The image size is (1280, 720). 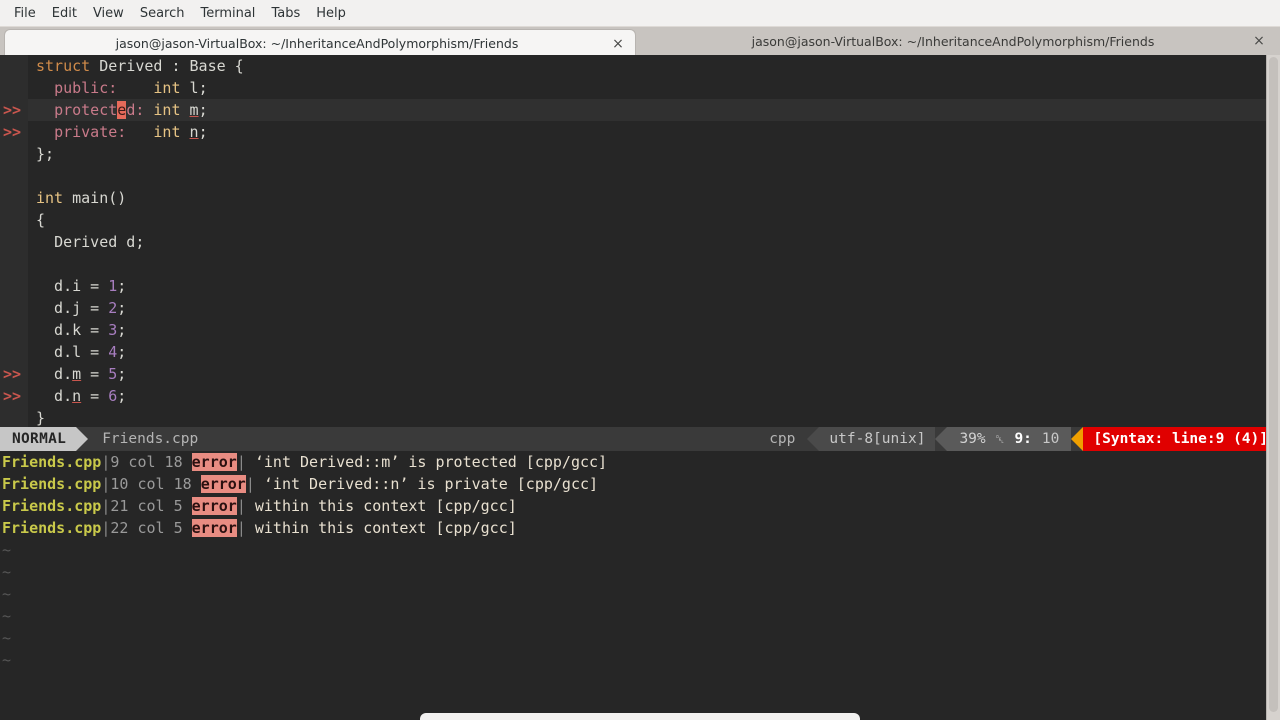 I want to click on scrollbar-thumb, so click(x=1273, y=384).